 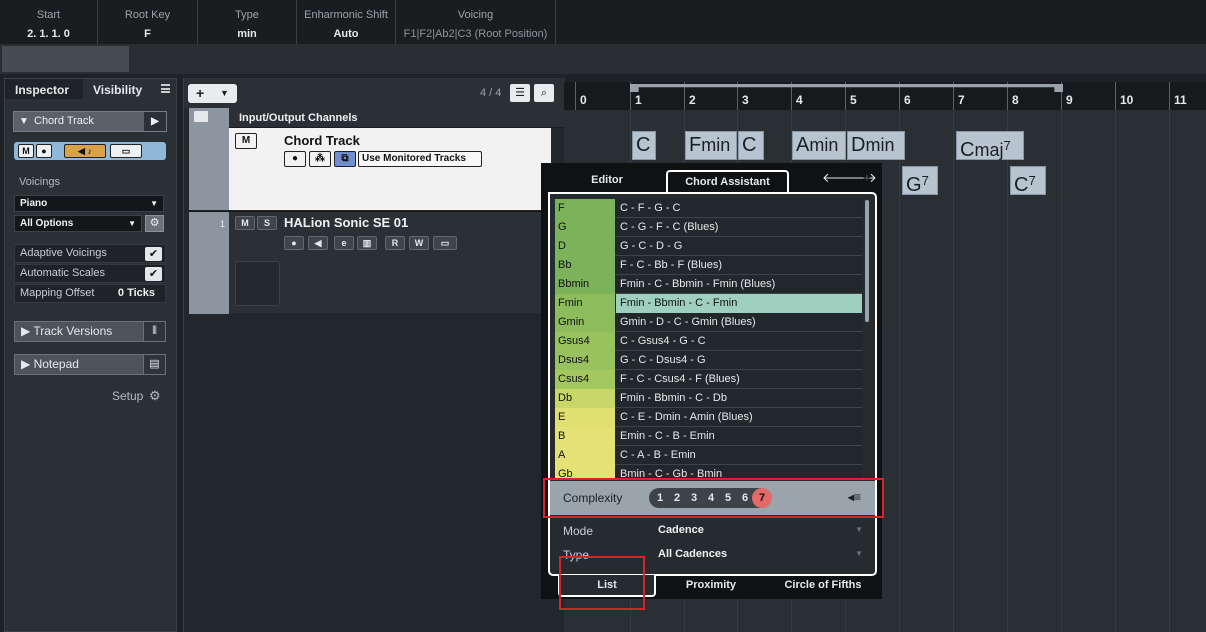 I want to click on setup-button: Setup ⚙, so click(x=136, y=395).